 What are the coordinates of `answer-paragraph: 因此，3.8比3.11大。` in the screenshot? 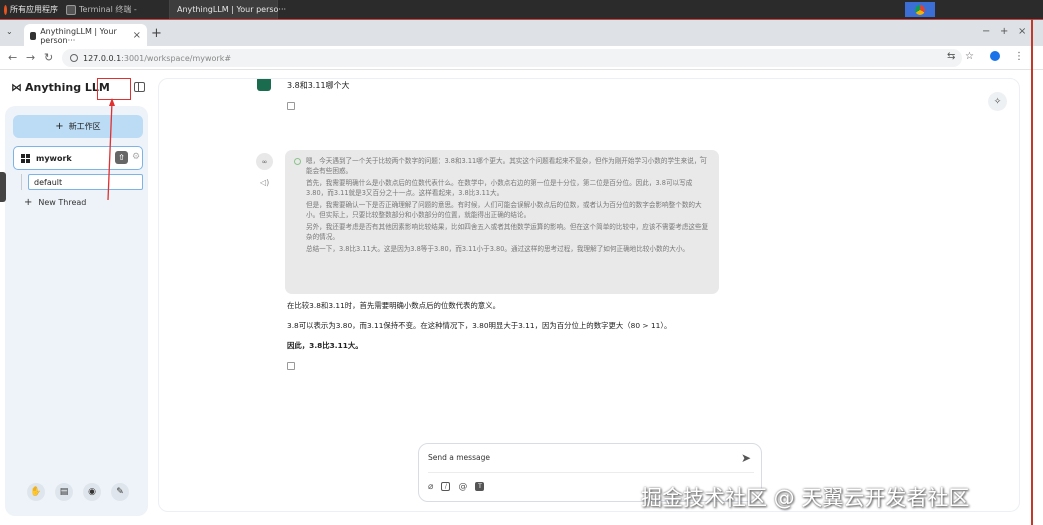 It's located at (325, 345).